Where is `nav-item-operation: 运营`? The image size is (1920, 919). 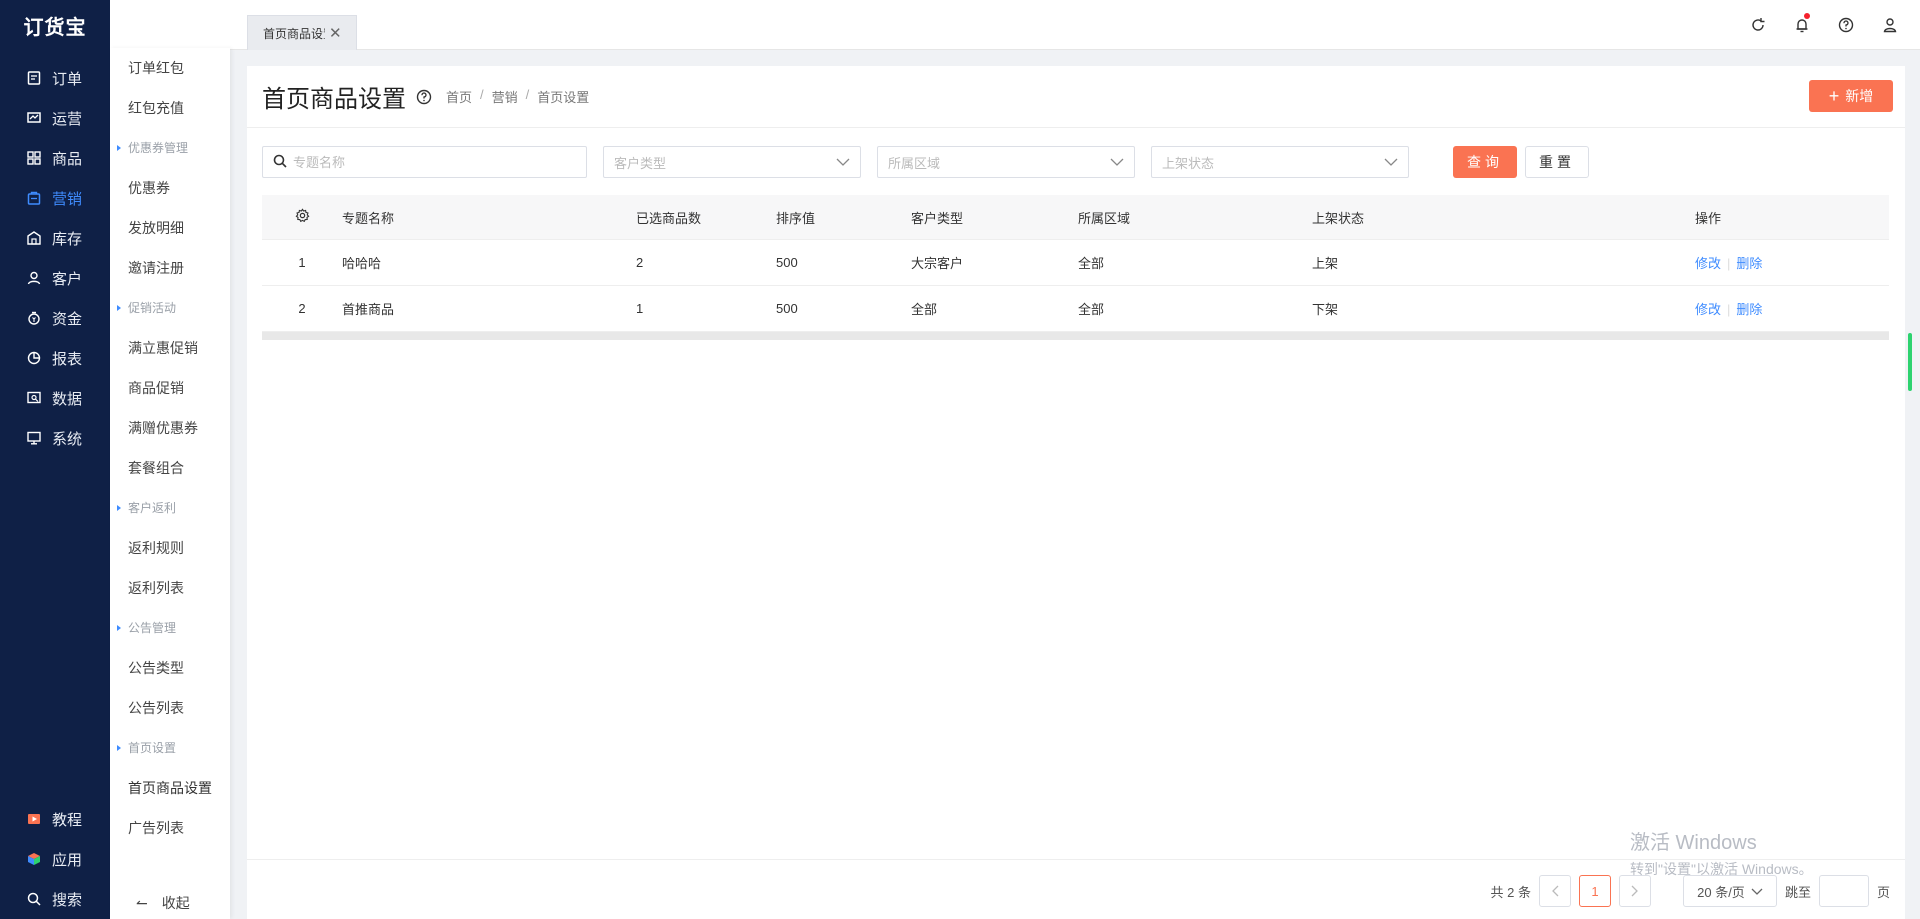
nav-item-operation: 运营 is located at coordinates (55, 118).